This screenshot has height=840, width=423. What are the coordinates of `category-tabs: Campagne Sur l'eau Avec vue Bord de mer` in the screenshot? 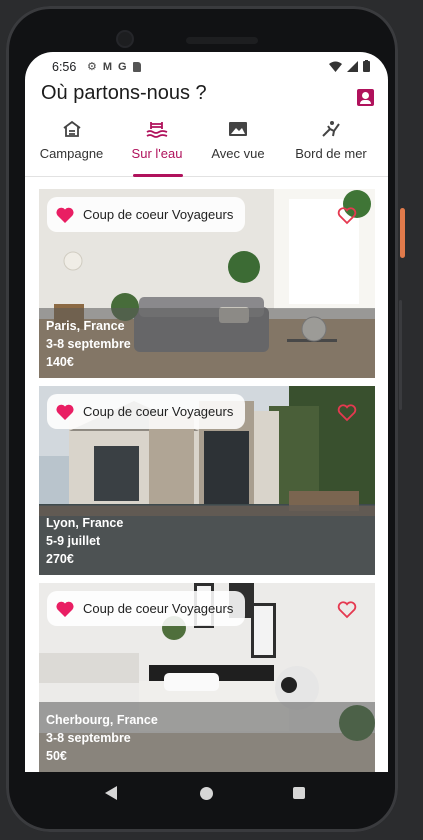 It's located at (206, 146).